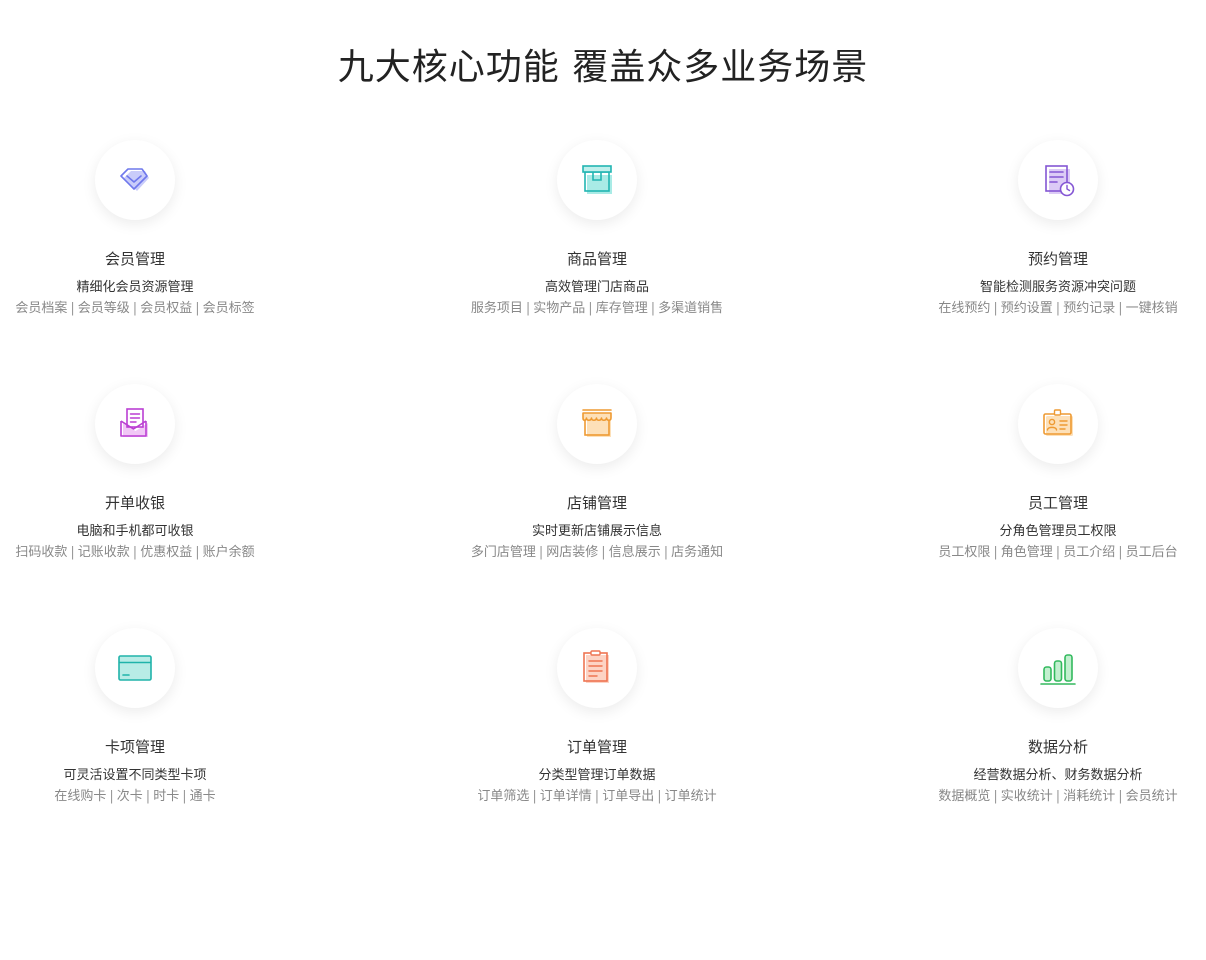 The image size is (1206, 960). Describe the element at coordinates (134, 747) in the screenshot. I see `feature-title: 卡项管理` at that location.